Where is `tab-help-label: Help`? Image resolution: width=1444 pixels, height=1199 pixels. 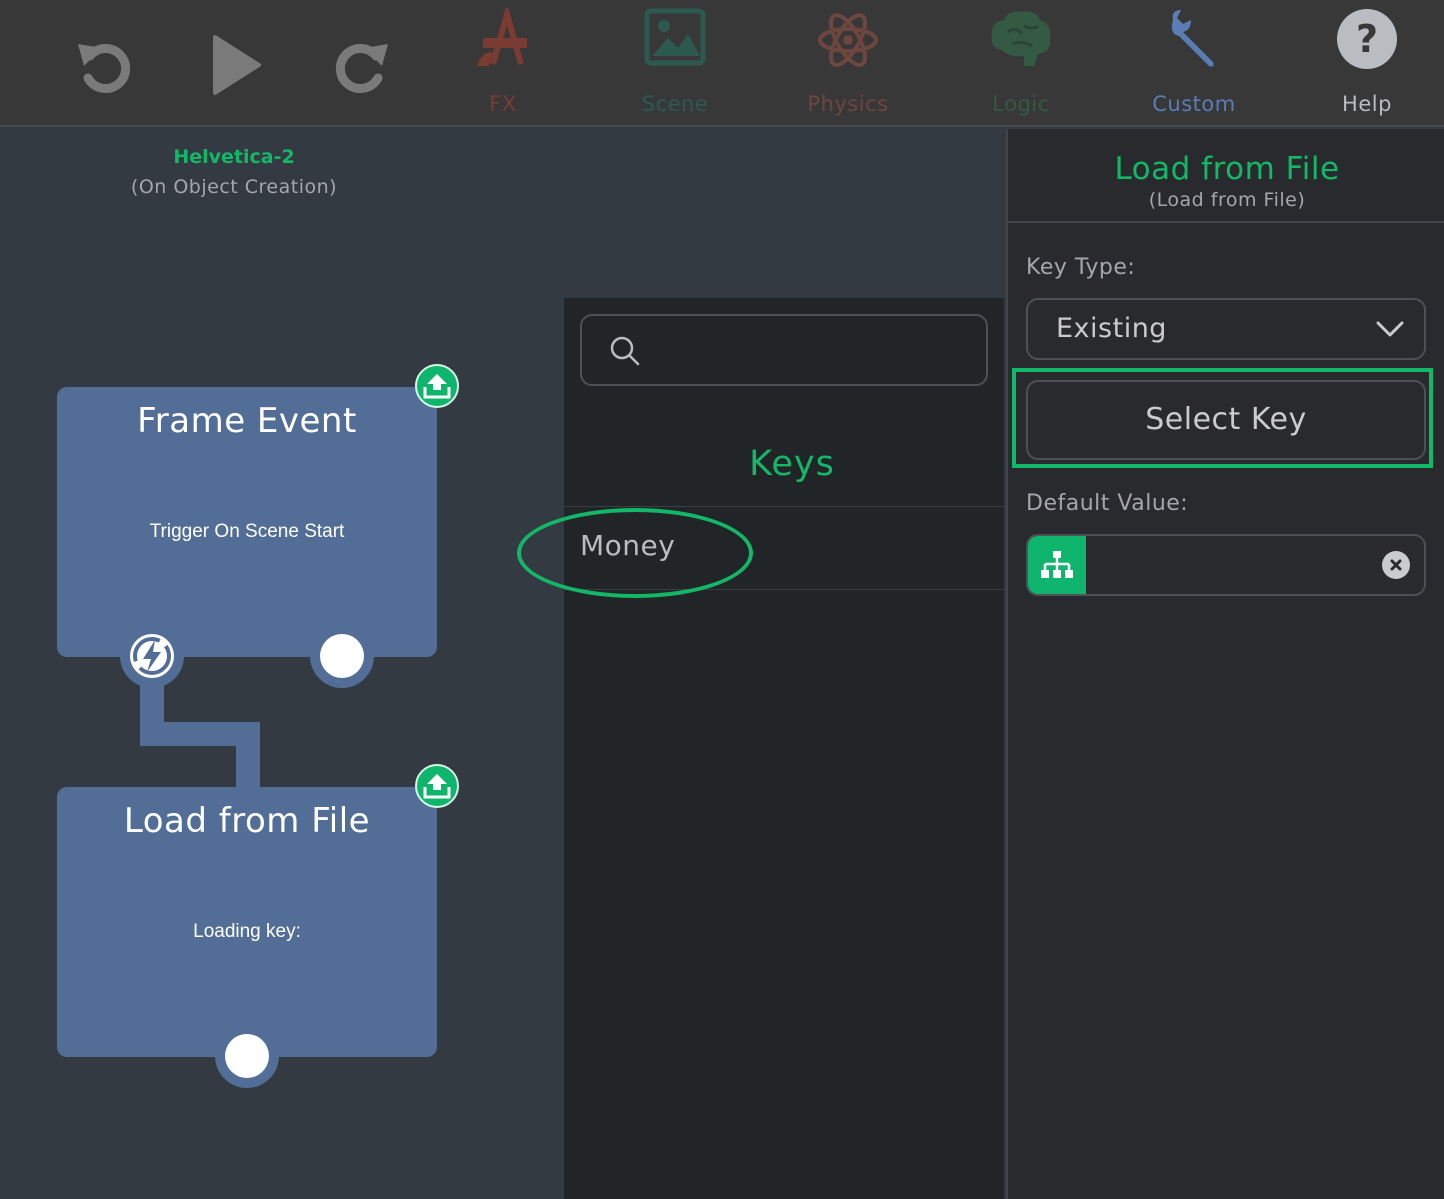
tab-help-label: Help is located at coordinates (1367, 104).